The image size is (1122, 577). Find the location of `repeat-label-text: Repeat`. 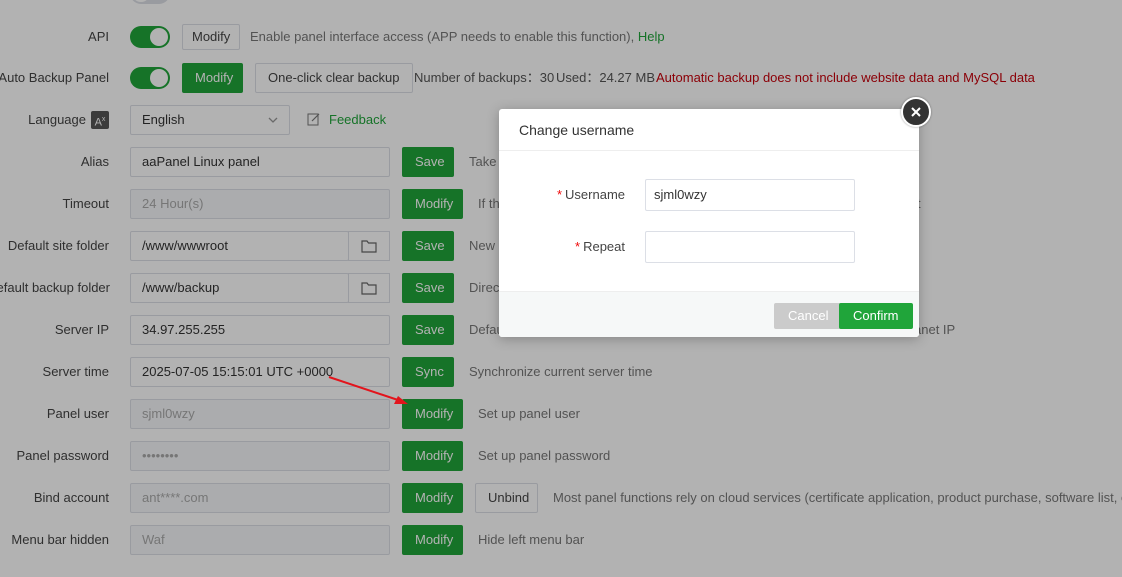

repeat-label-text: Repeat is located at coordinates (604, 246).